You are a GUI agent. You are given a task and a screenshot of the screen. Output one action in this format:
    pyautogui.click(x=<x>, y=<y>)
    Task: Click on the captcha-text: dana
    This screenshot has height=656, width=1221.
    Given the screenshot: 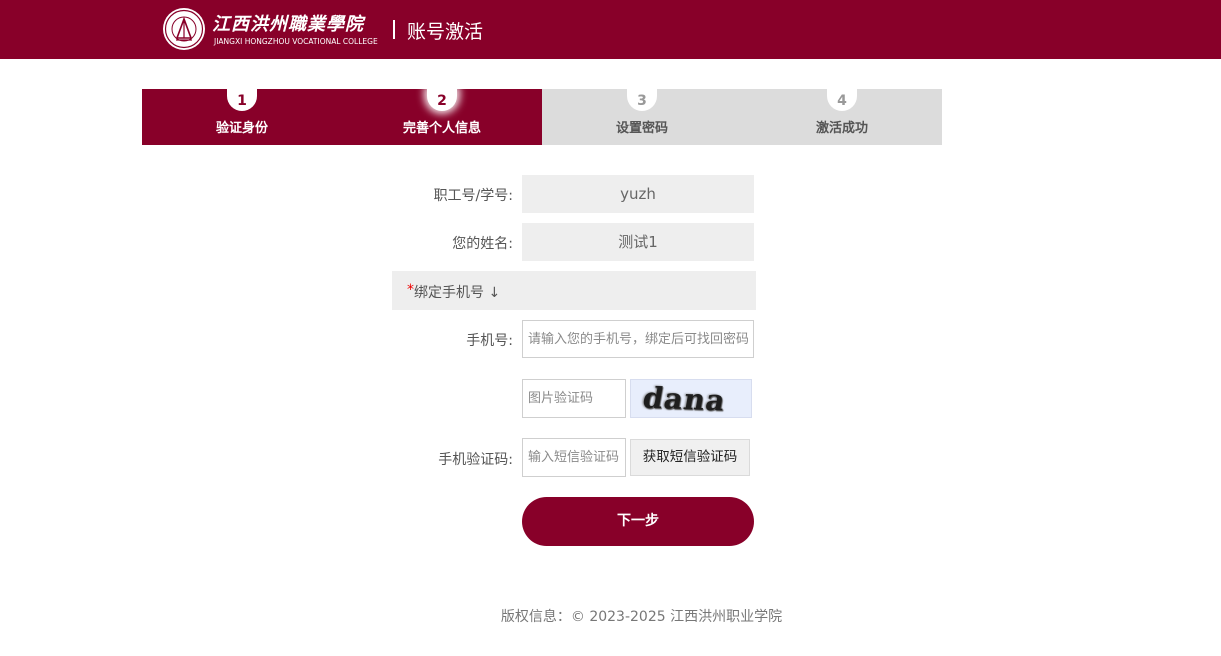 What is the action you would take?
    pyautogui.click(x=684, y=399)
    